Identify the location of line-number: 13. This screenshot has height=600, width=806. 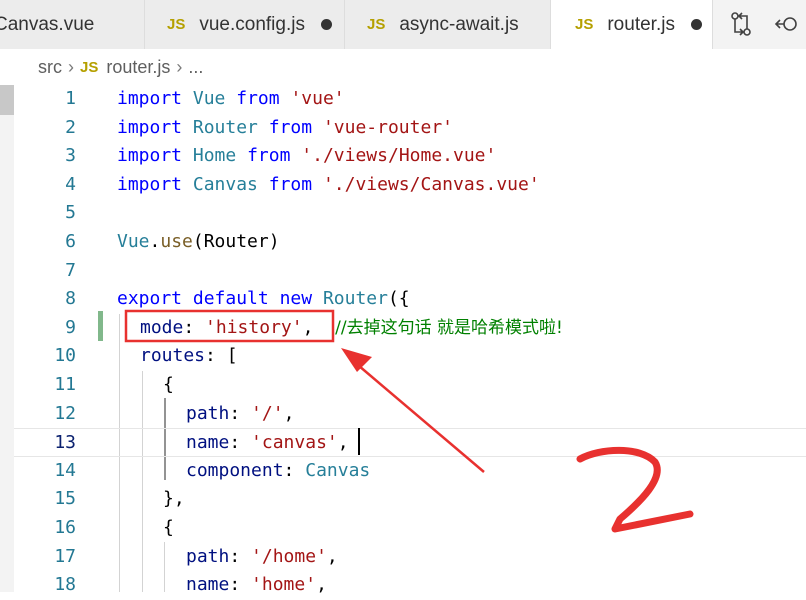
(65, 443).